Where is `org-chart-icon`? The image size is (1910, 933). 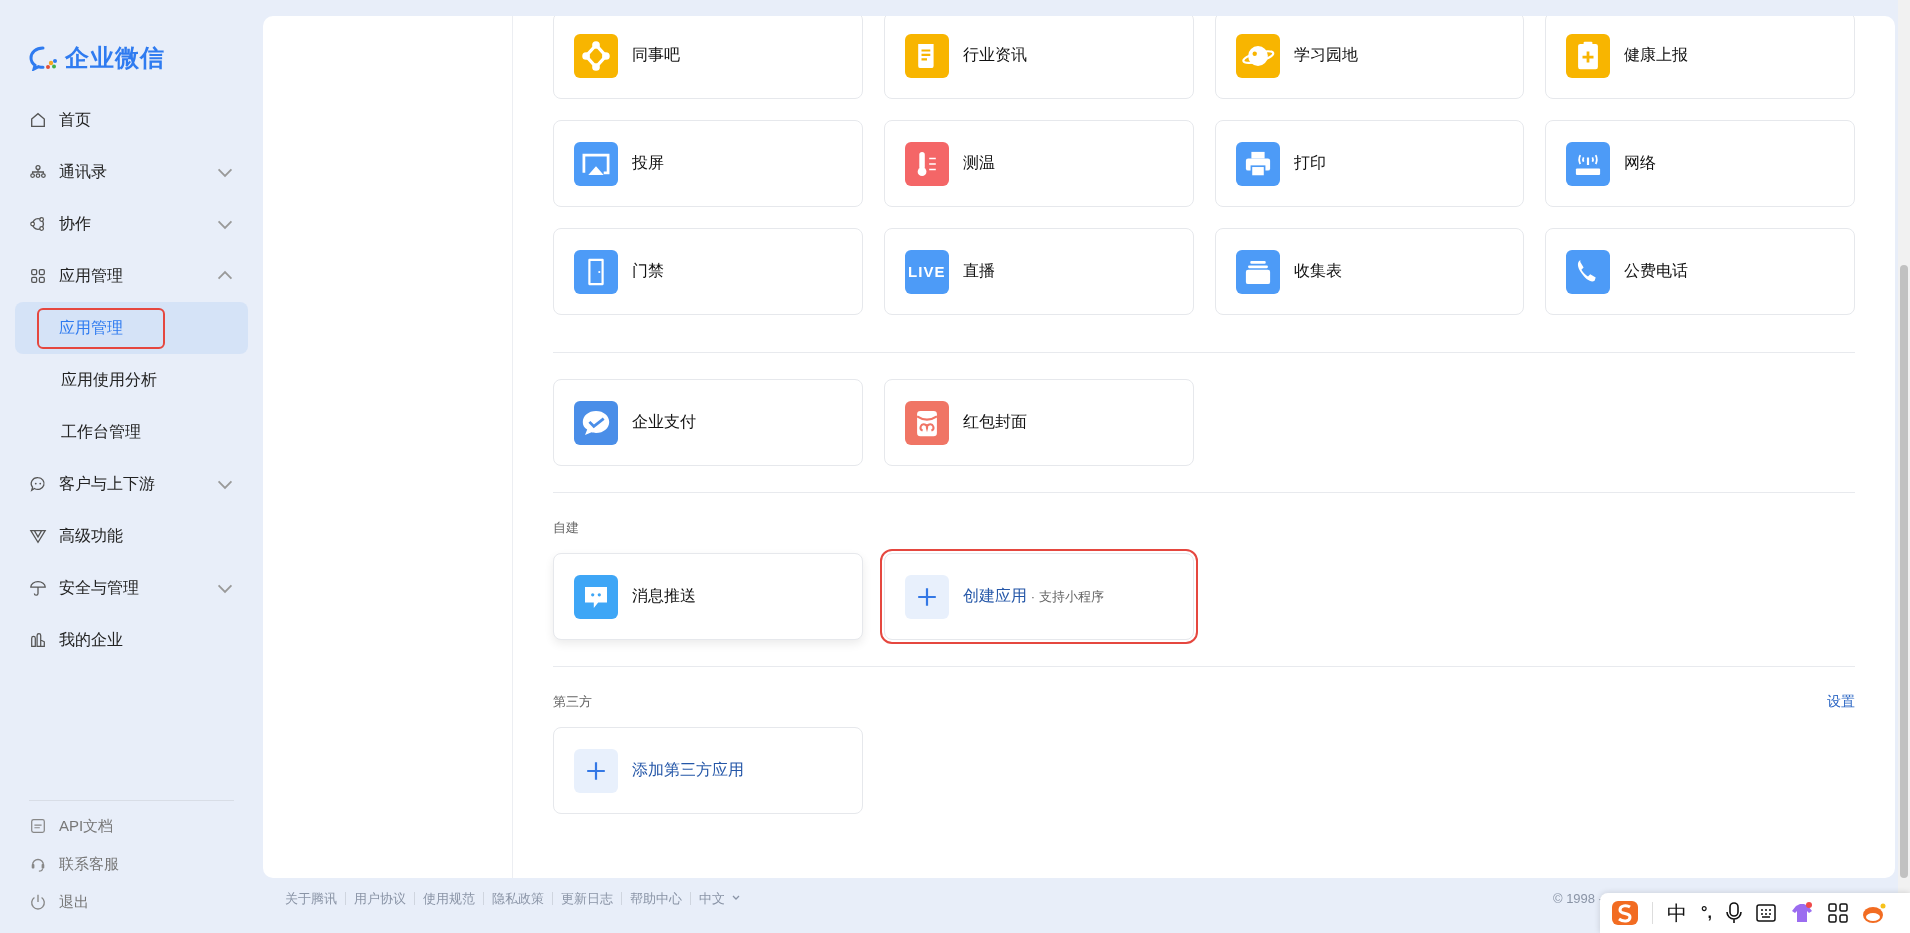
org-chart-icon is located at coordinates (38, 172).